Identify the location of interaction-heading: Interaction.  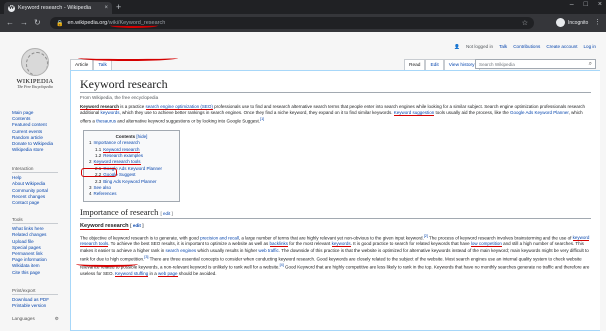
(35, 170).